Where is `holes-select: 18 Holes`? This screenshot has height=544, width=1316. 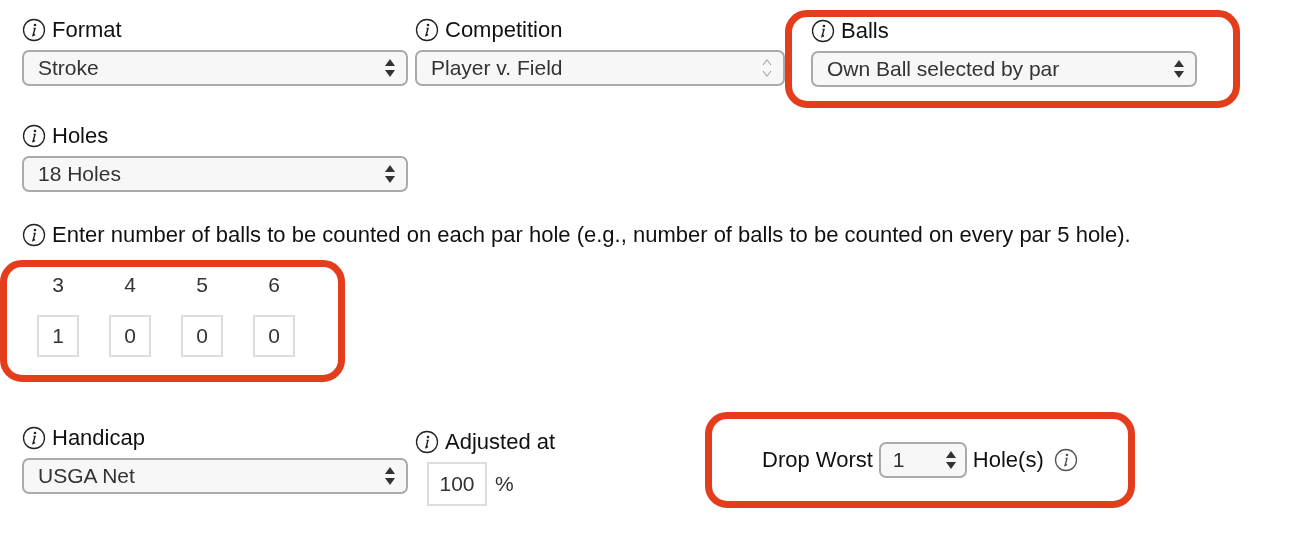
holes-select: 18 Holes is located at coordinates (215, 174).